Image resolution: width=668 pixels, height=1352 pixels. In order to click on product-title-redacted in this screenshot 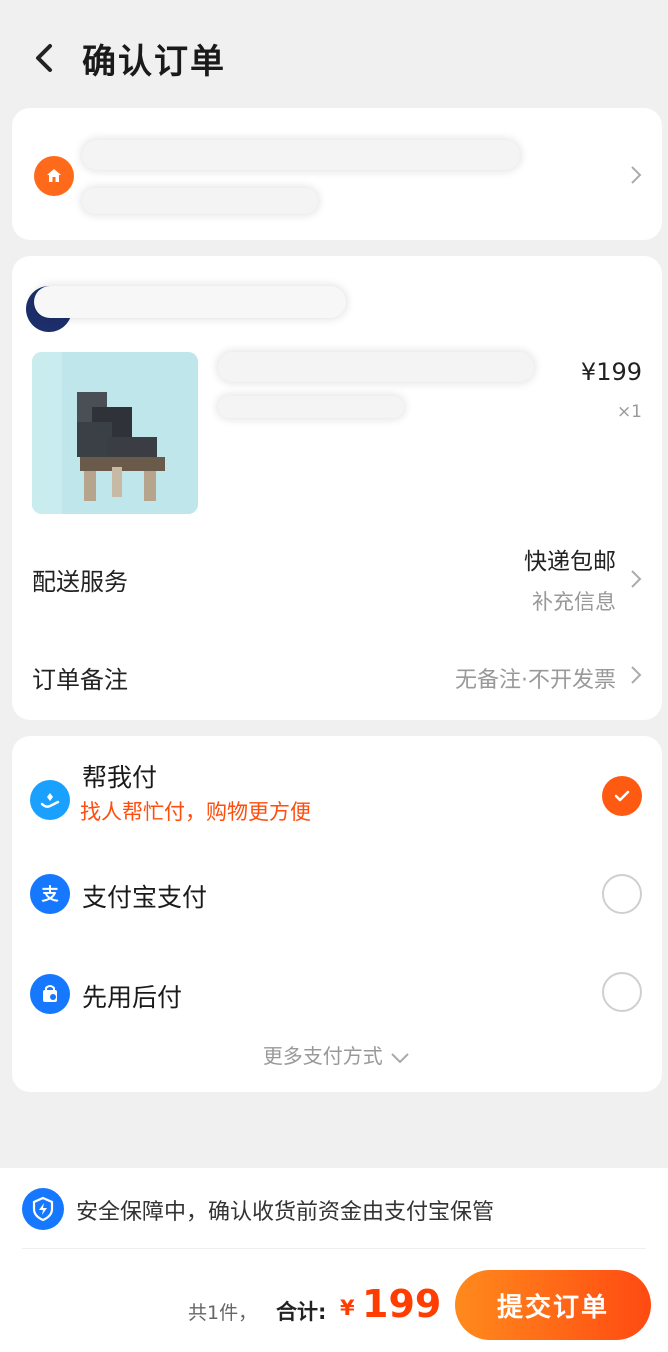, I will do `click(376, 367)`.